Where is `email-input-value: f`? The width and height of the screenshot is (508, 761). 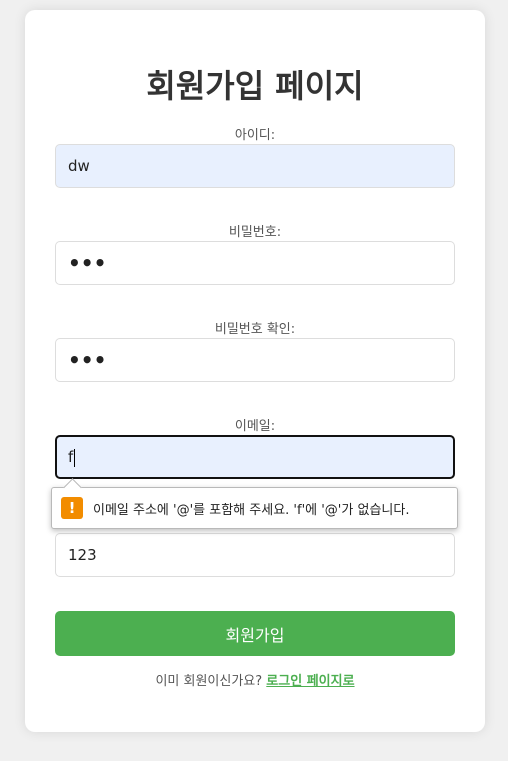
email-input-value: f is located at coordinates (71, 457).